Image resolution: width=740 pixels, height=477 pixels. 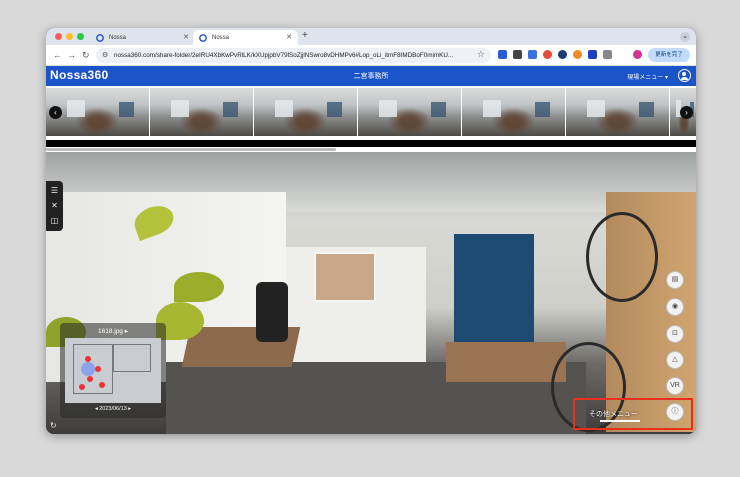 What do you see at coordinates (666, 78) in the screenshot?
I see `chevron-down-icon: ▾` at bounding box center [666, 78].